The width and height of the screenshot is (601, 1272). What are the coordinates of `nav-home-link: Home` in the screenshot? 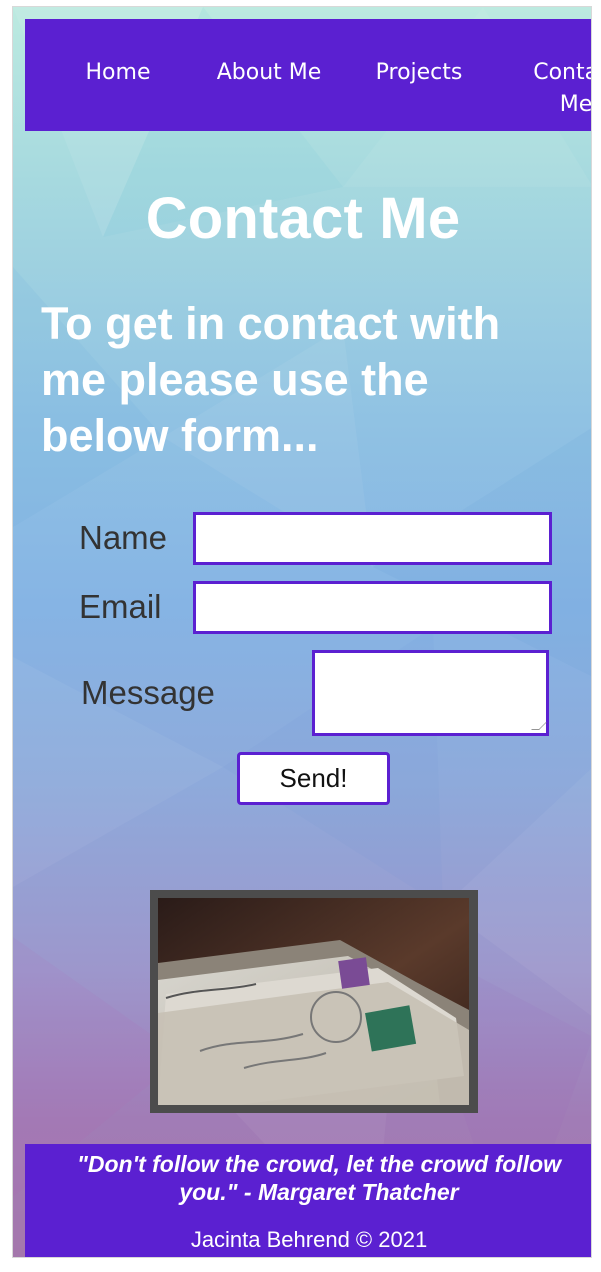 It's located at (118, 73).